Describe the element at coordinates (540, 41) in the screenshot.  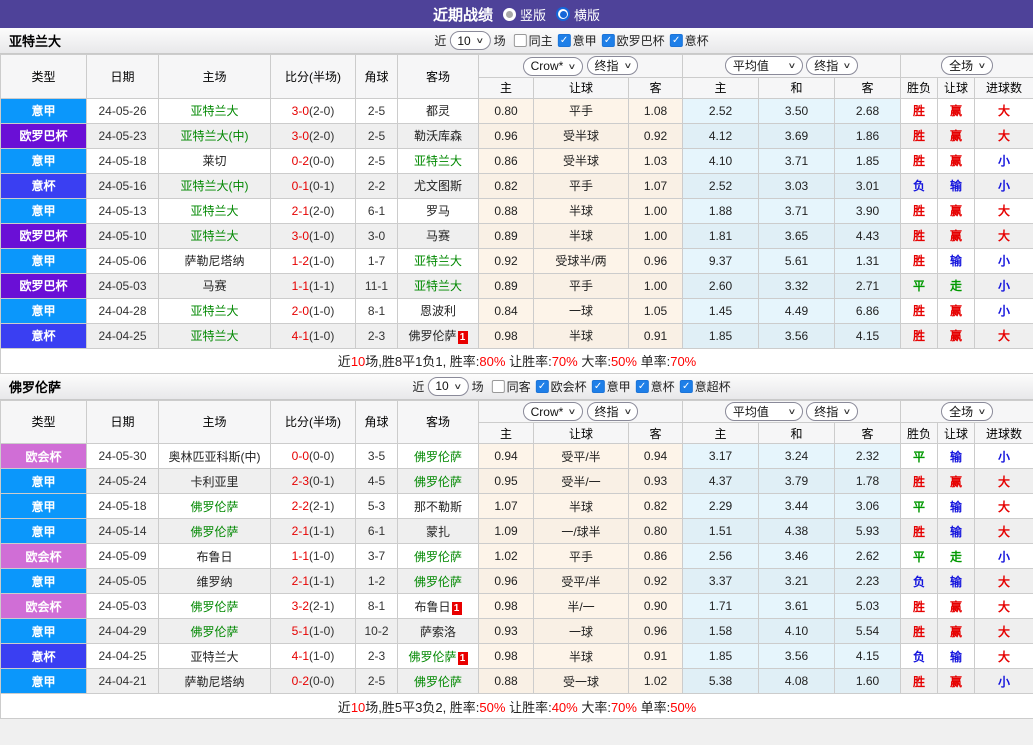
I see `checkbox-label: 同主` at that location.